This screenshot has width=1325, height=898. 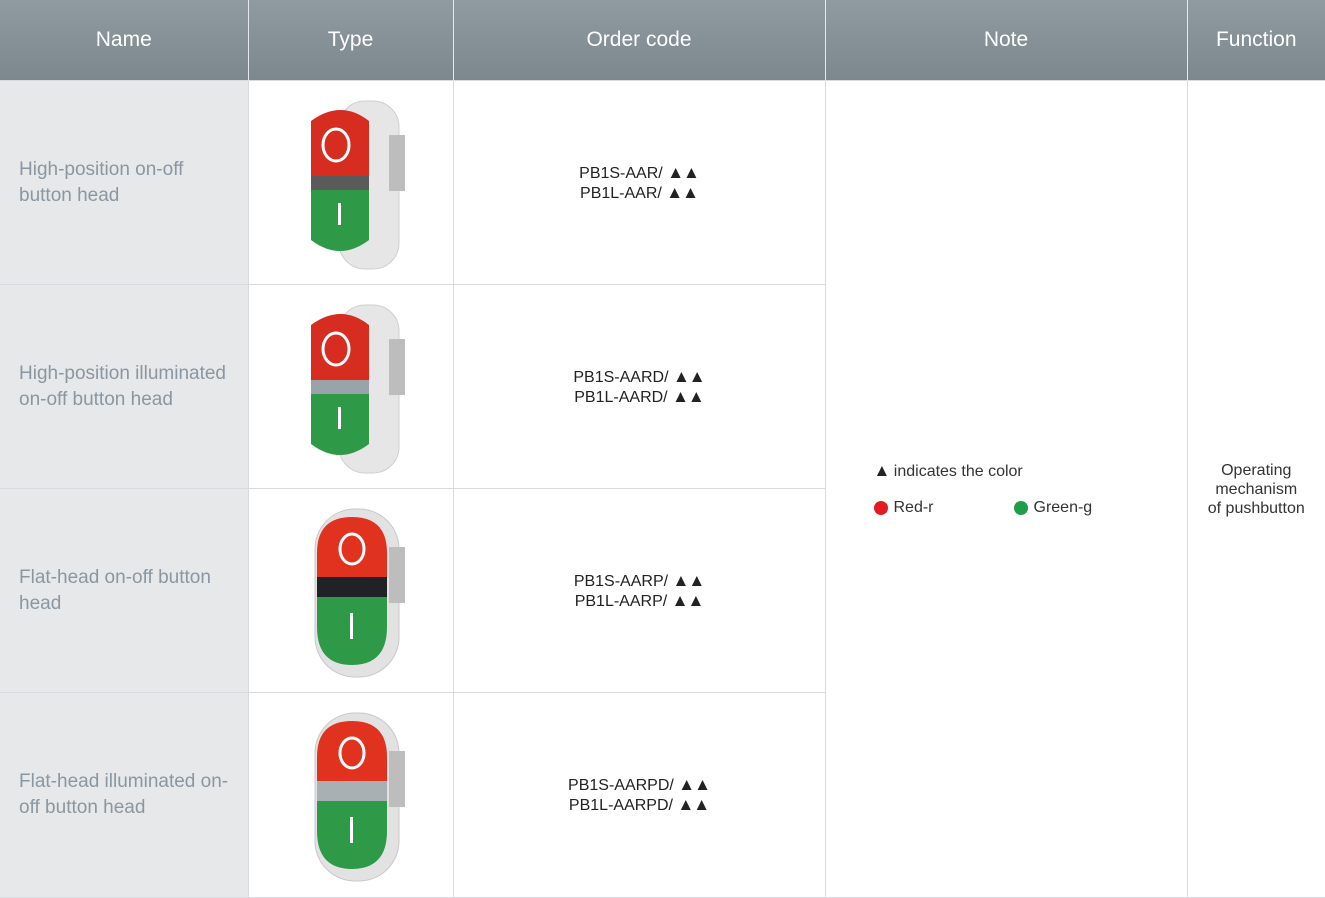 What do you see at coordinates (1021, 508) in the screenshot?
I see `green-dot-icon` at bounding box center [1021, 508].